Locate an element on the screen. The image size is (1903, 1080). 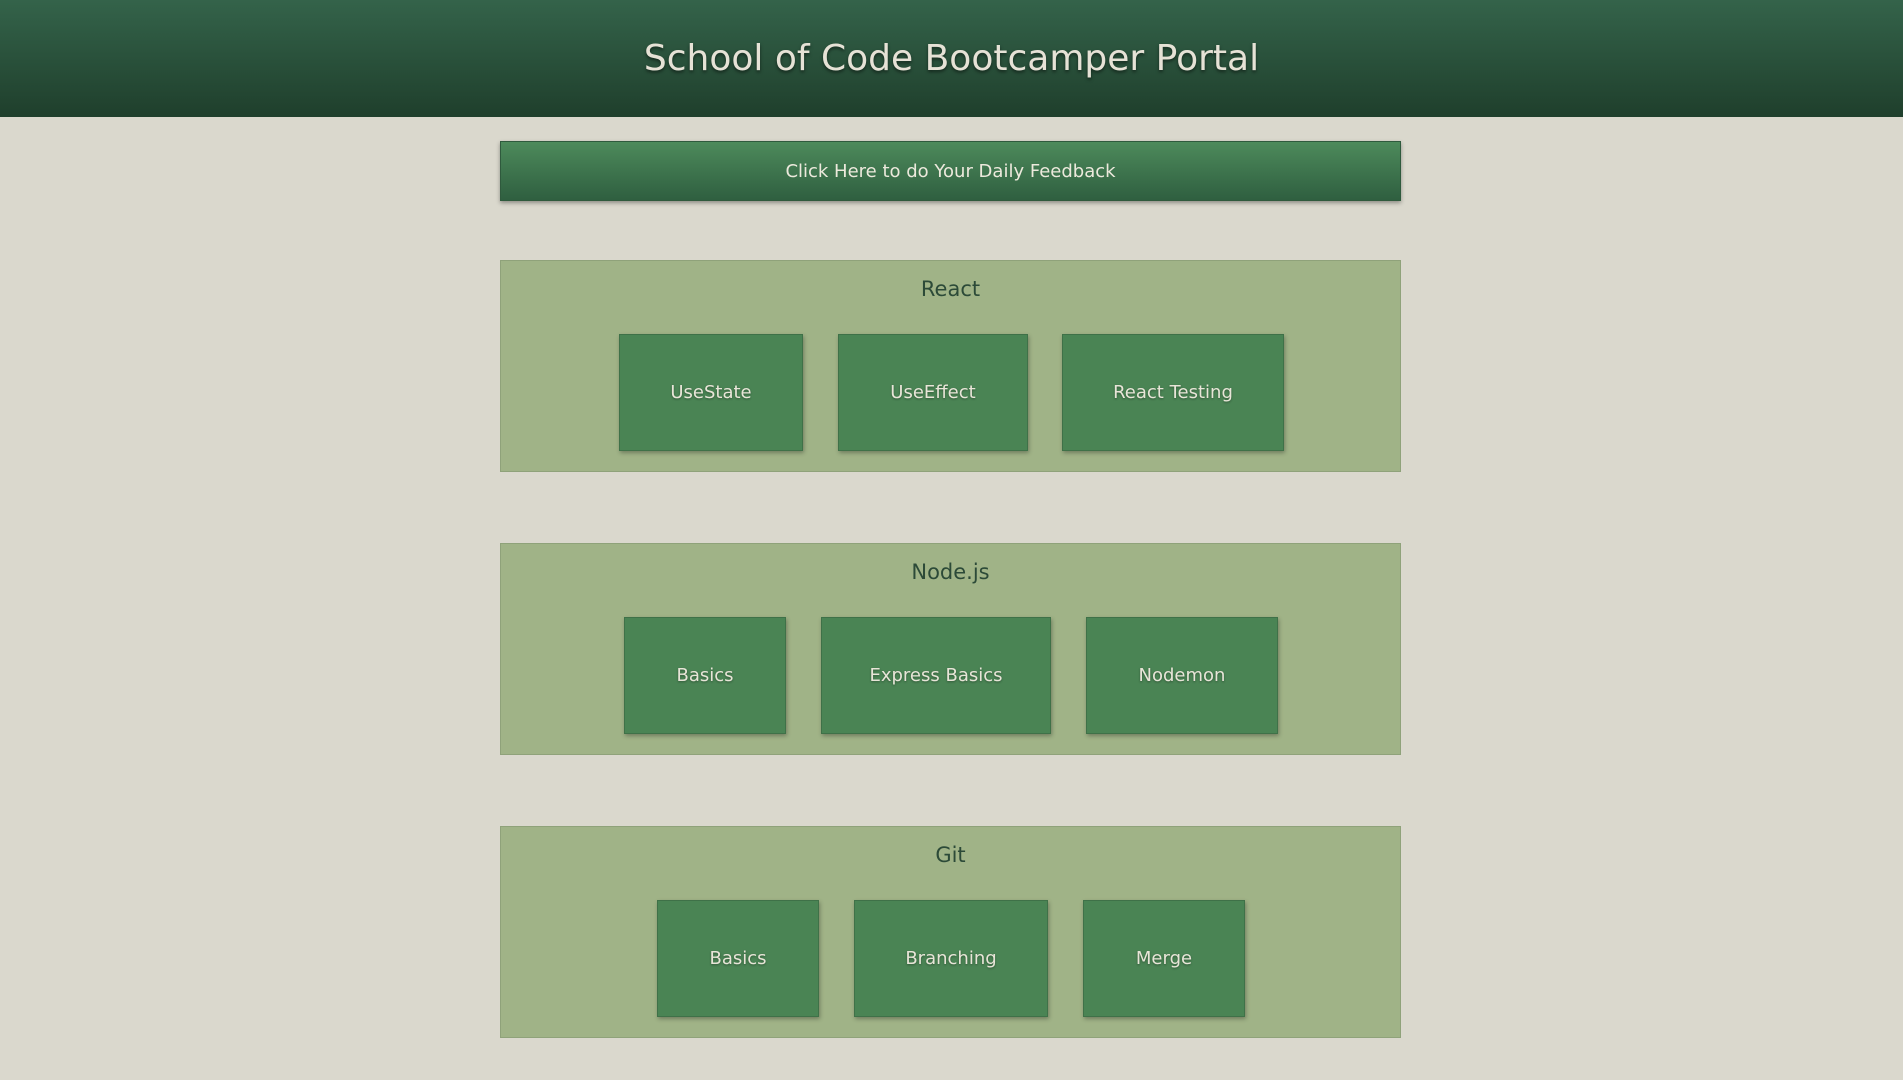
section-react: React UseState UseEffect React Testing is located at coordinates (950, 366).